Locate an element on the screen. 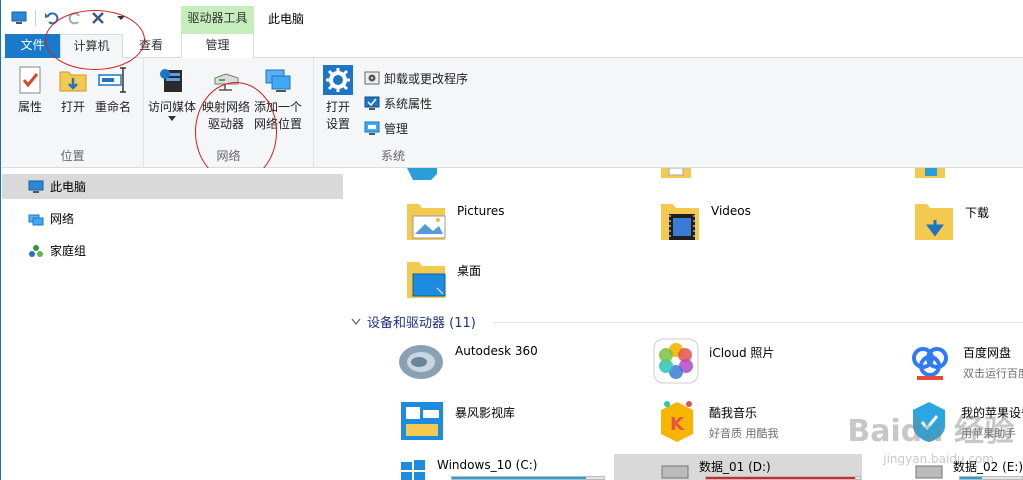 This screenshot has width=1023, height=480. add-location-label-line2: 网络位置 is located at coordinates (278, 124).